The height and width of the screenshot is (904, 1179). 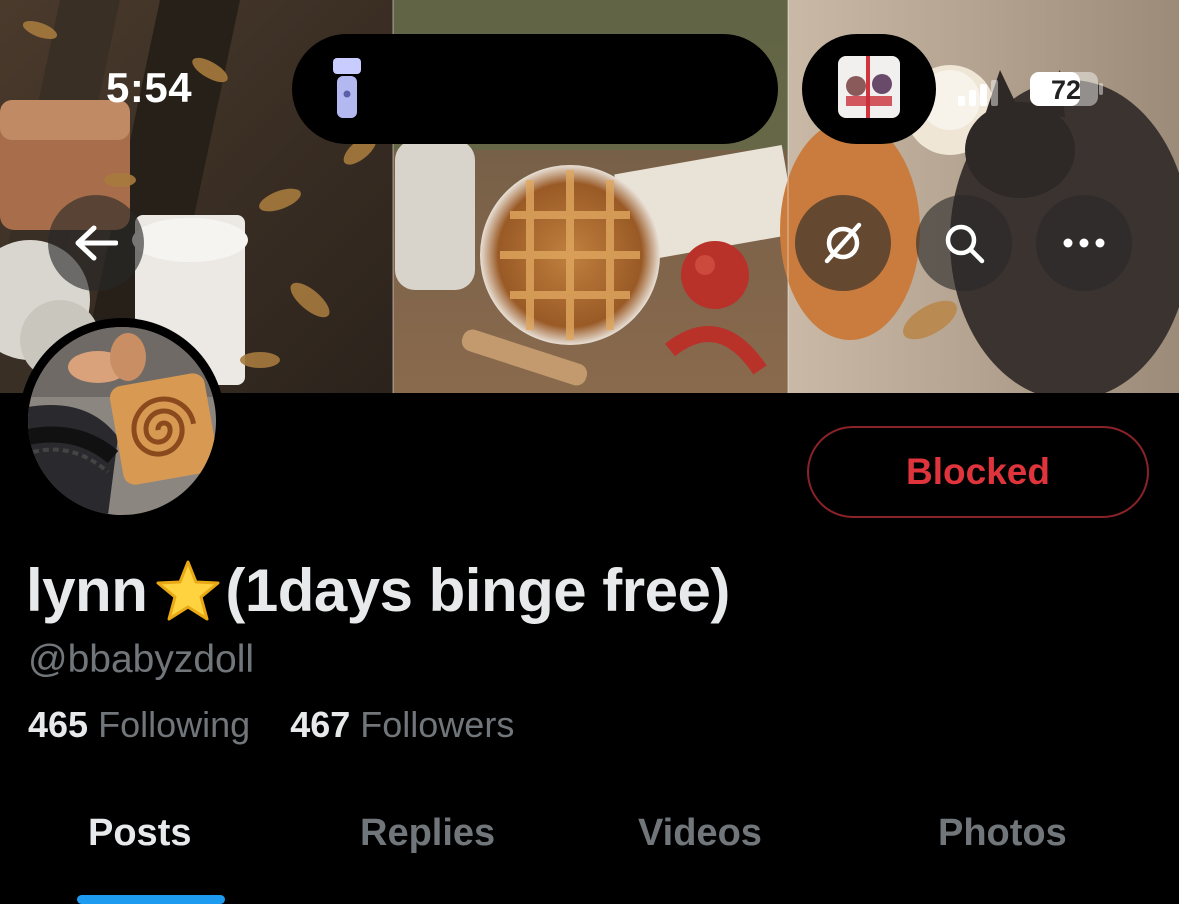 What do you see at coordinates (149, 87) in the screenshot?
I see `status-time: 5:54` at bounding box center [149, 87].